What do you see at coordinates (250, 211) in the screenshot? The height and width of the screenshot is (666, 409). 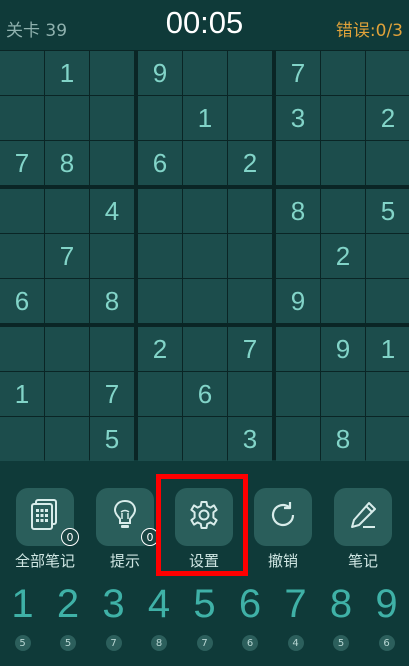 I see `board-cell-r4c6` at bounding box center [250, 211].